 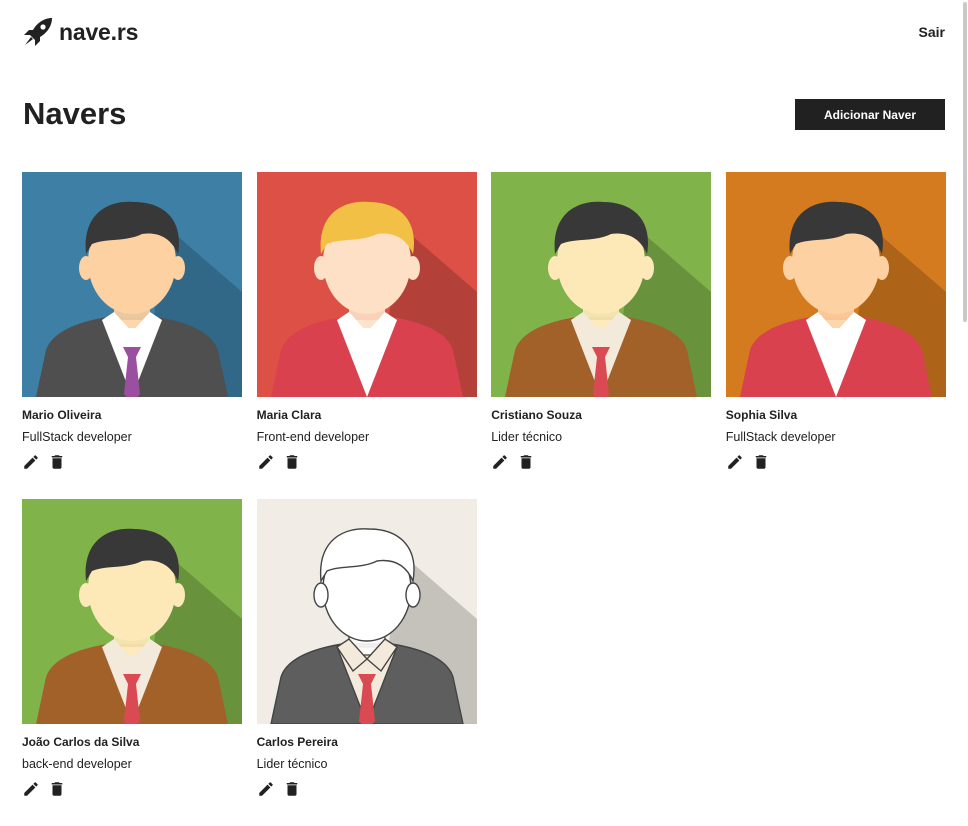 What do you see at coordinates (75, 113) in the screenshot?
I see `page-title: Navers` at bounding box center [75, 113].